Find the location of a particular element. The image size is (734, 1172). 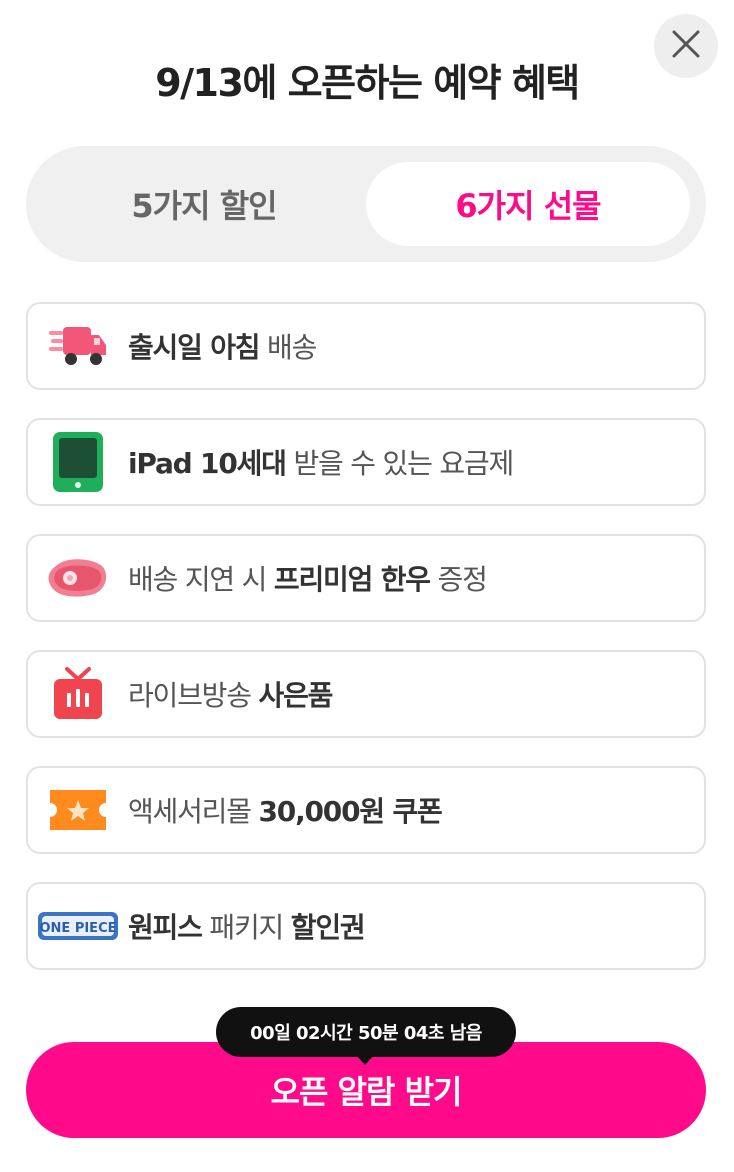

benefit-text: 원피스 패키지 할인권 is located at coordinates (247, 927).